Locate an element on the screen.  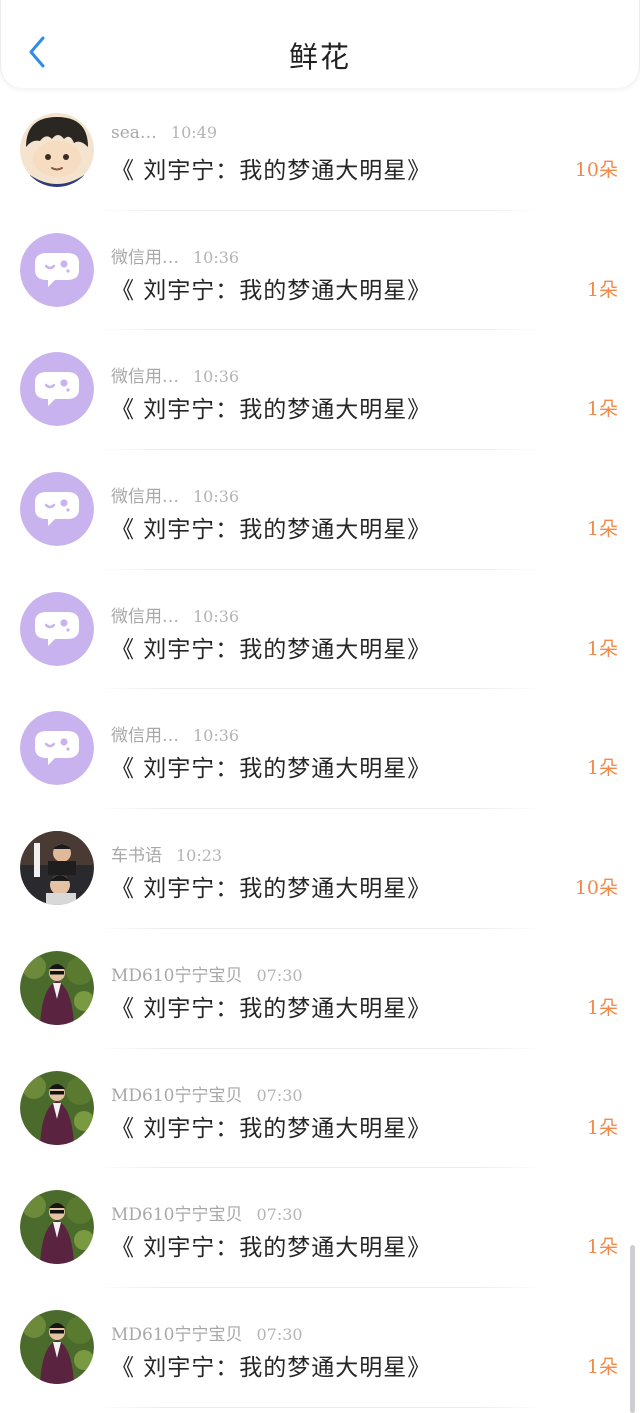
list-item: sea… 10:49 《 刘宇宁：我的梦通大明星》 10朵 is located at coordinates (320, 151).